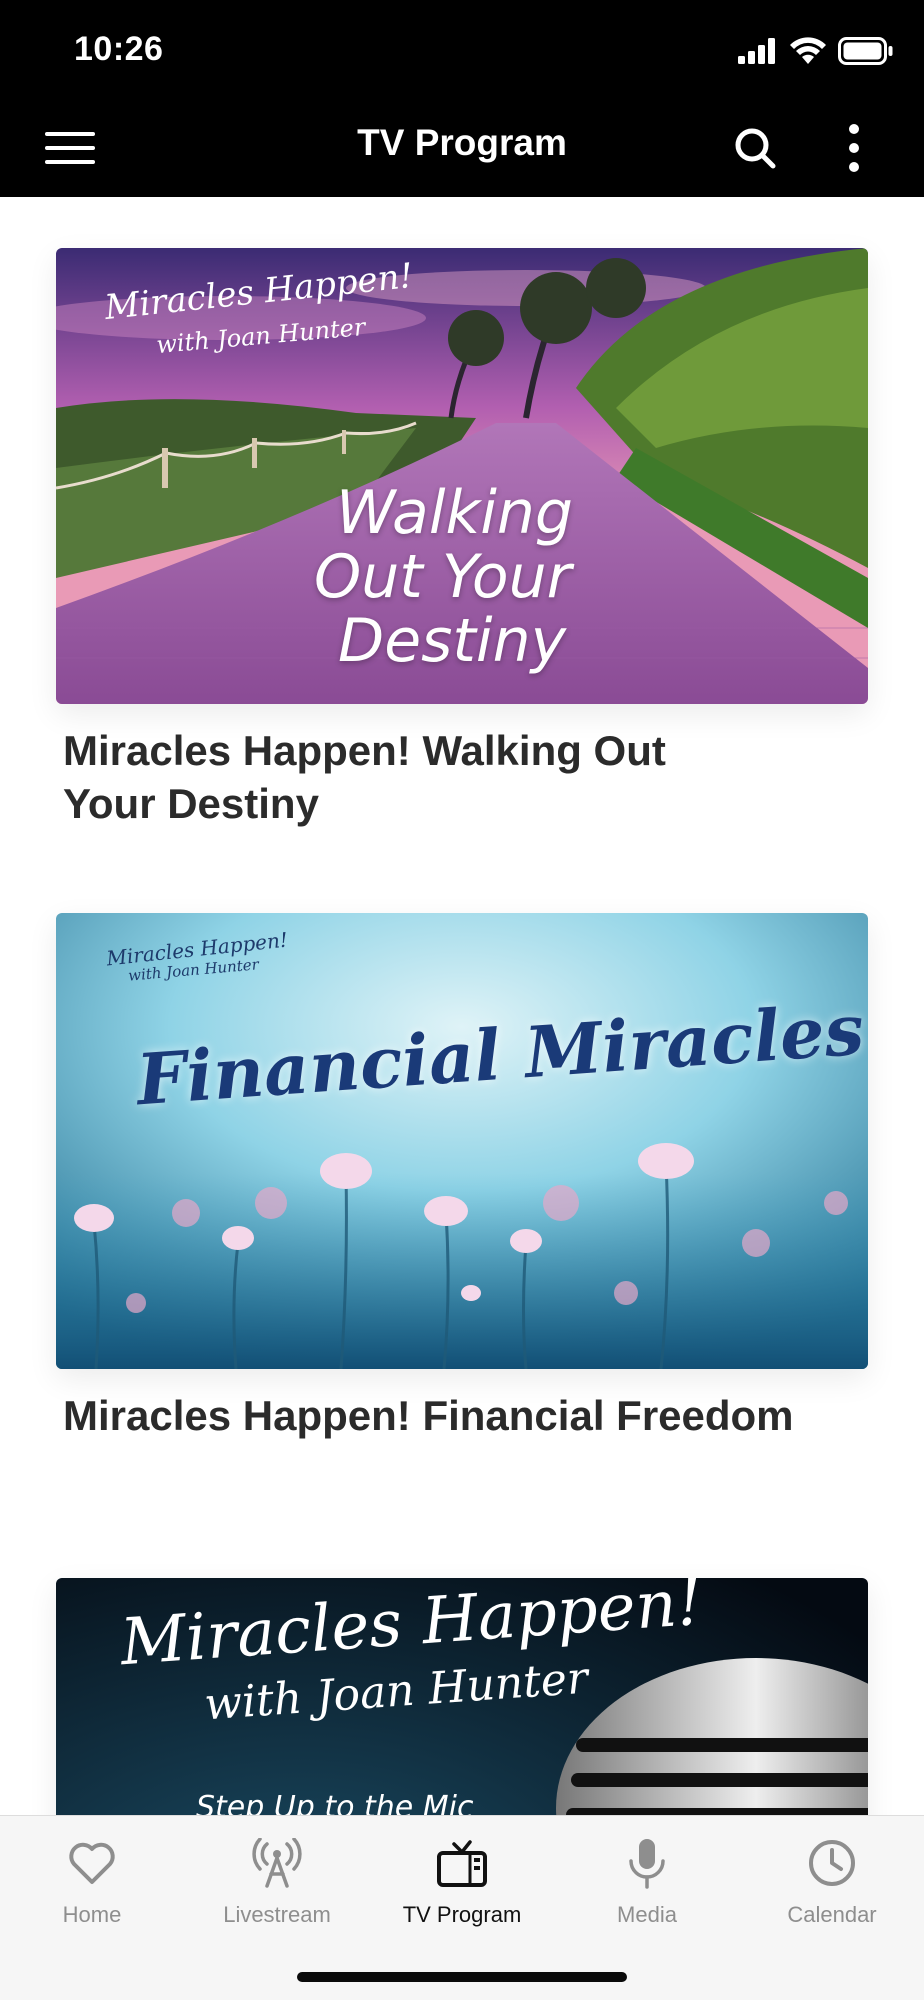 This screenshot has width=924, height=2000. What do you see at coordinates (92, 1914) in the screenshot?
I see `tab-label: Home` at bounding box center [92, 1914].